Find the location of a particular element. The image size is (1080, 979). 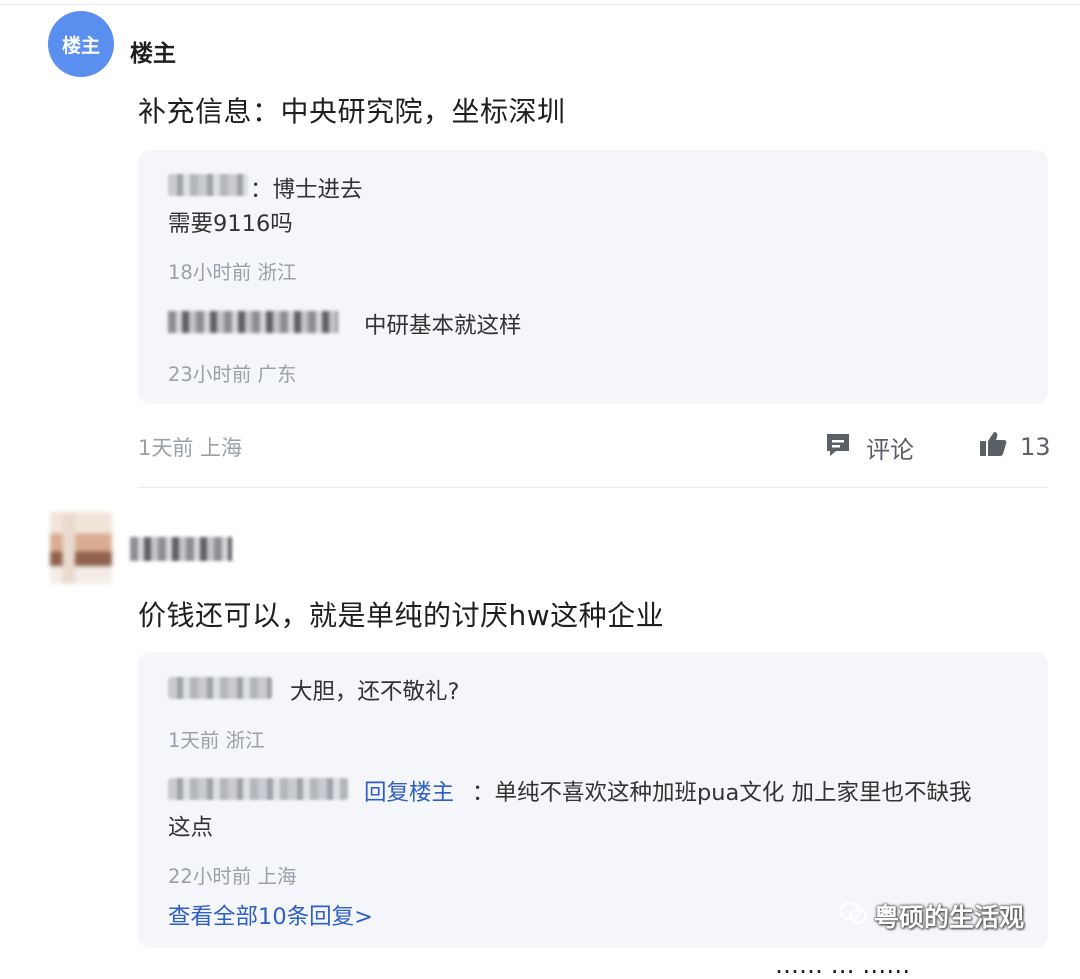

comment-icon is located at coordinates (838, 448).